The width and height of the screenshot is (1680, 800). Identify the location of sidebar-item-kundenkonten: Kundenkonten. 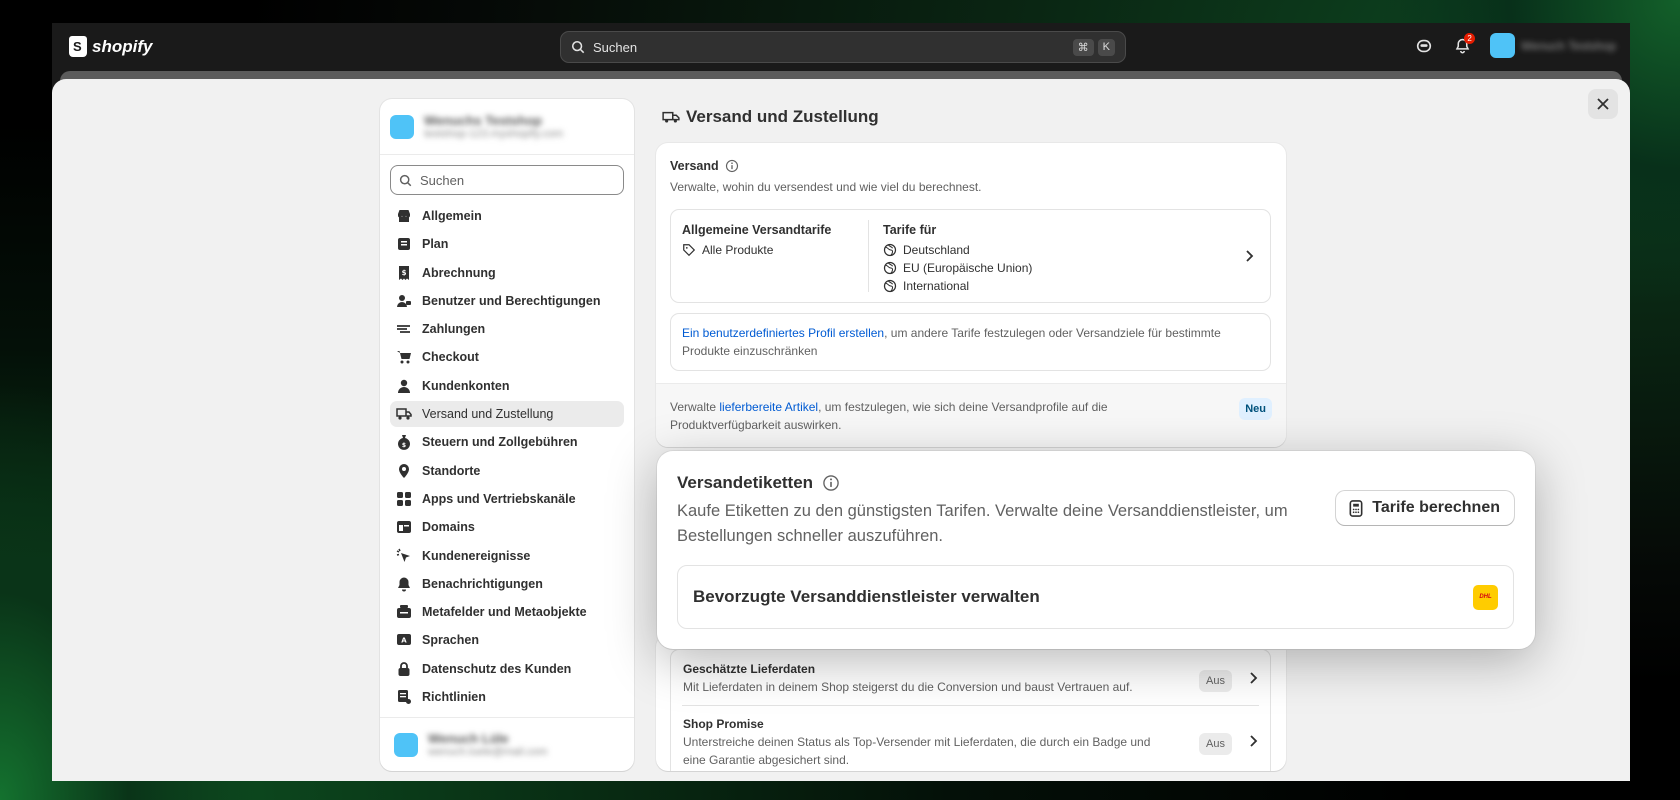
(507, 386).